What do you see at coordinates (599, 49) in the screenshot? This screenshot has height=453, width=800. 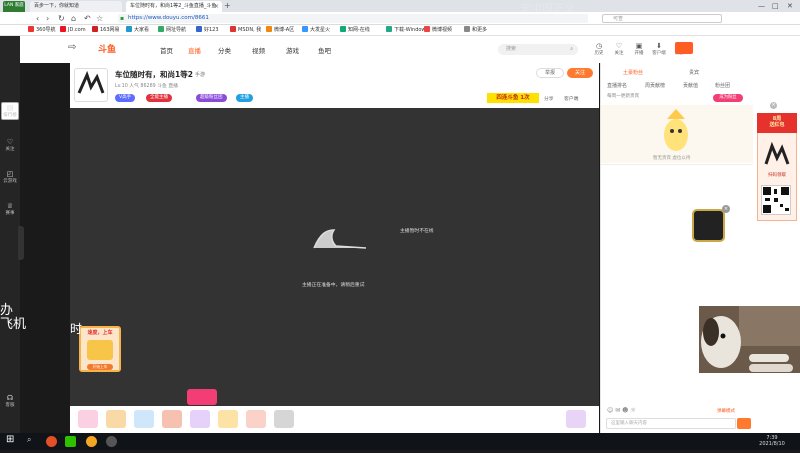 I see `header-history: ◷ 历史` at bounding box center [599, 49].